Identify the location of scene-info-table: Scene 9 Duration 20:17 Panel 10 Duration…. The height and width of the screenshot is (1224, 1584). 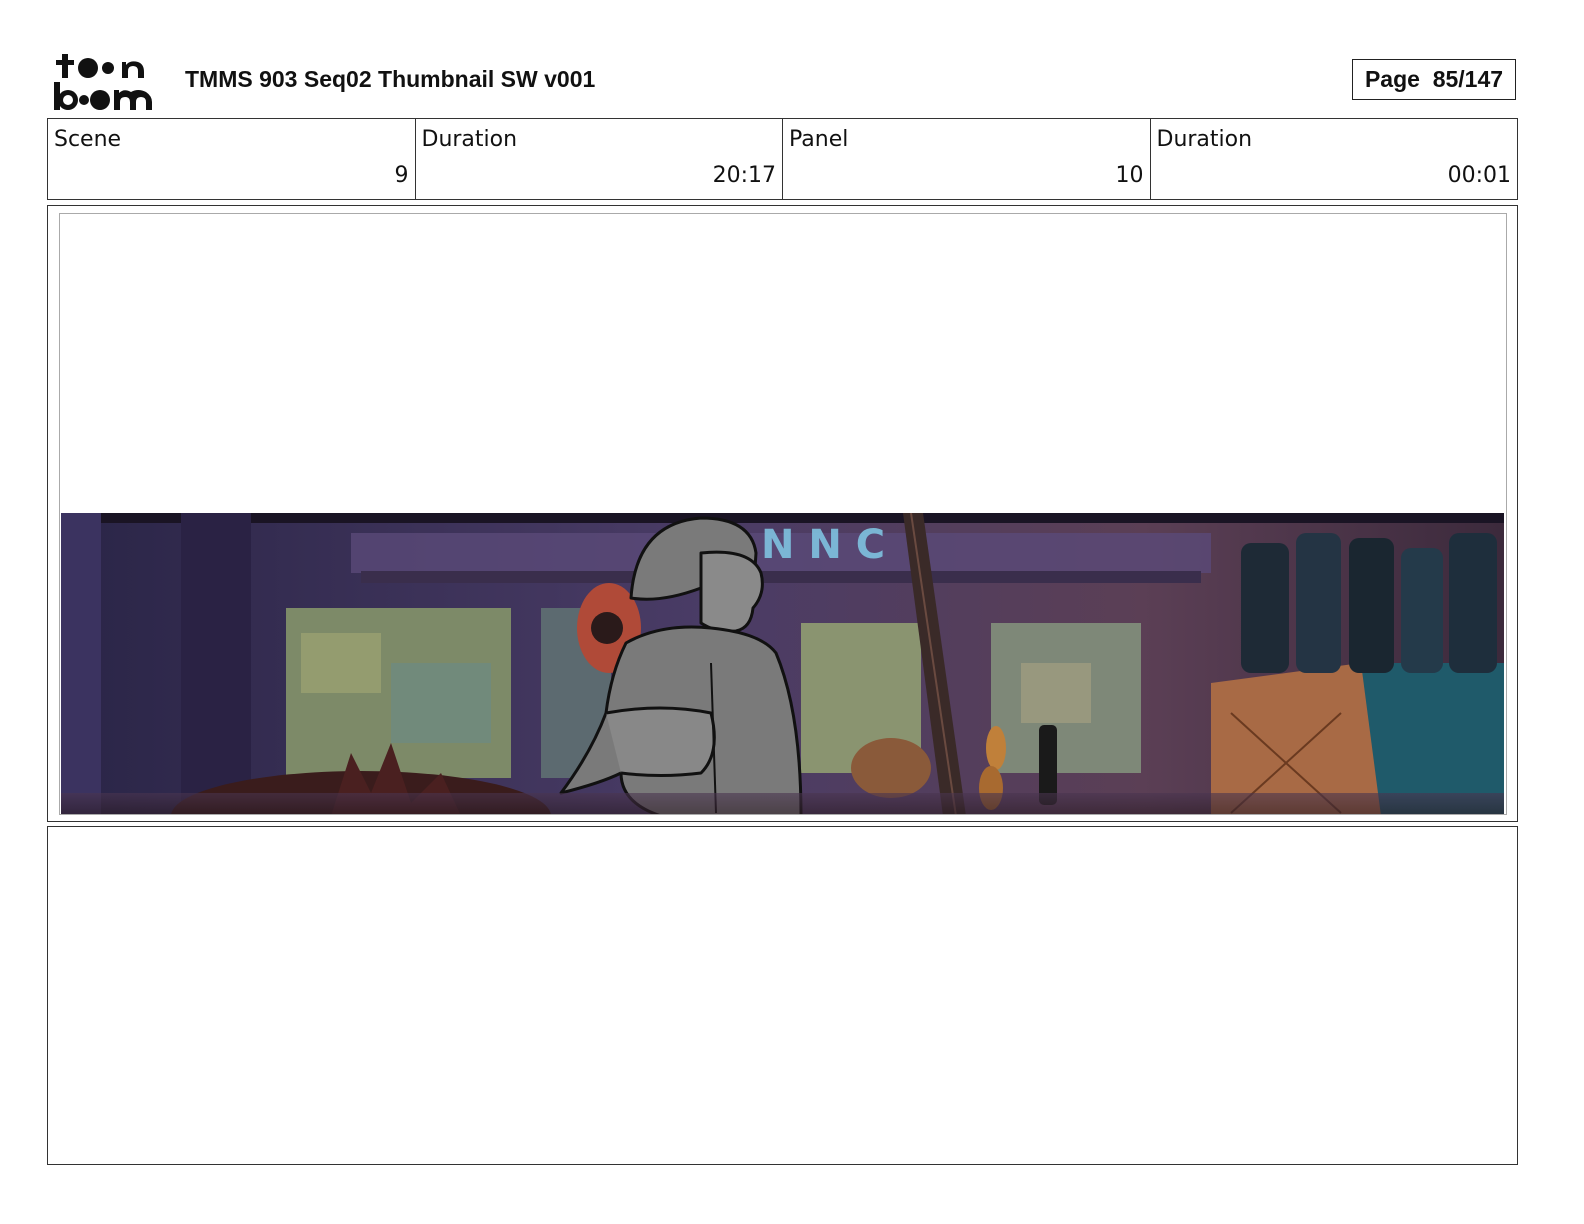
(782, 159).